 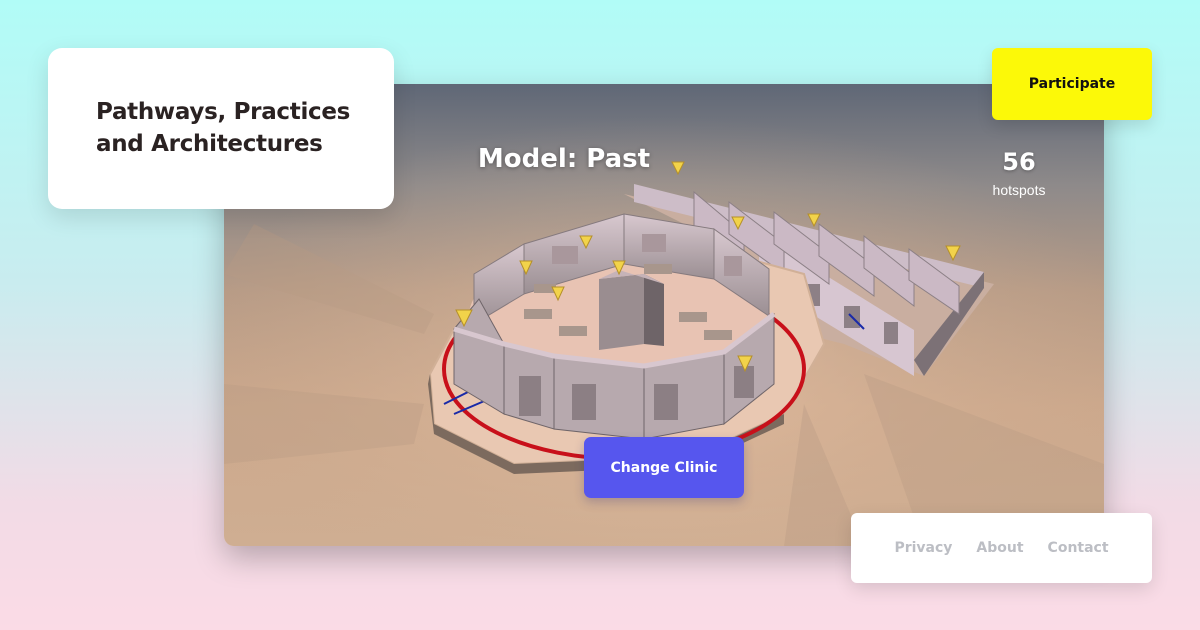 I want to click on title-card: Pathways, Practices and Architectures, so click(x=221, y=128).